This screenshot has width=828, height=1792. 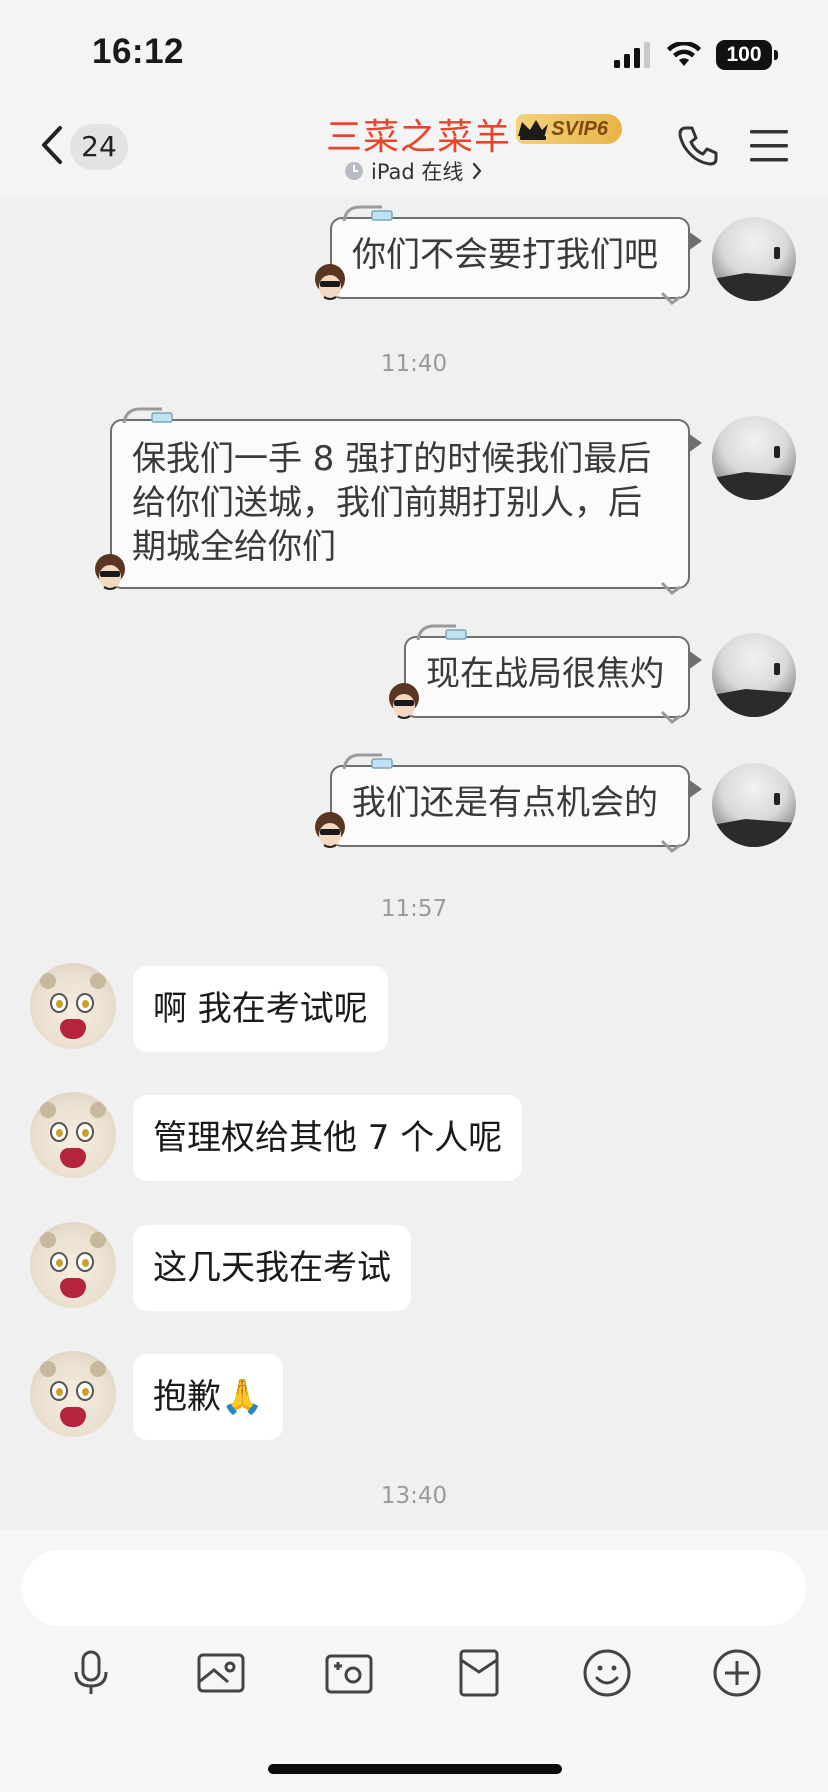 I want to click on message-text: 你们不会要打我们吧, so click(x=505, y=255).